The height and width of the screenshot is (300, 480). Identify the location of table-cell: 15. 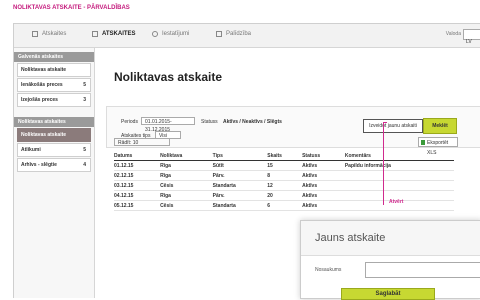
(285, 165).